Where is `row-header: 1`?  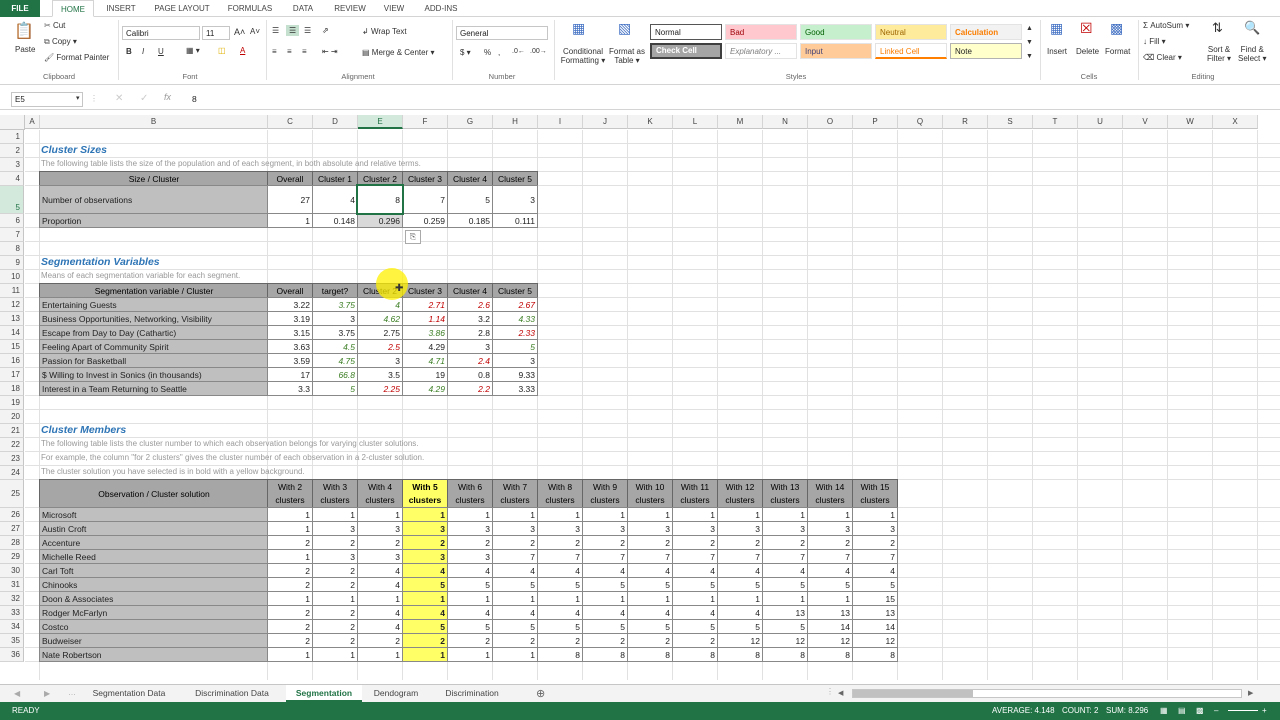 row-header: 1 is located at coordinates (12, 137).